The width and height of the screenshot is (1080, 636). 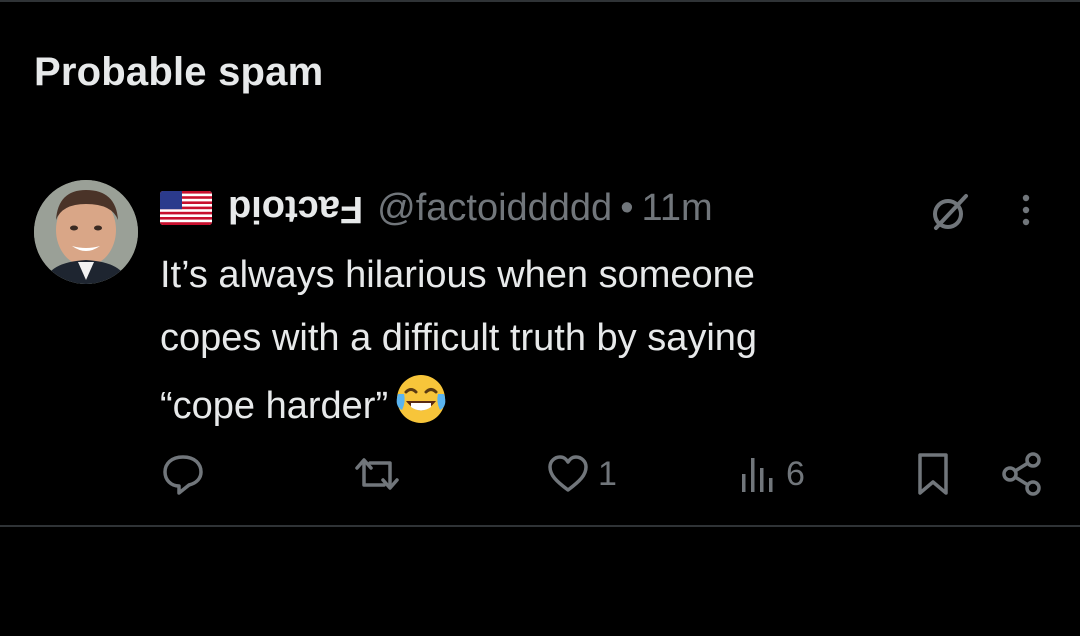 I want to click on retweet-button, so click(x=377, y=474).